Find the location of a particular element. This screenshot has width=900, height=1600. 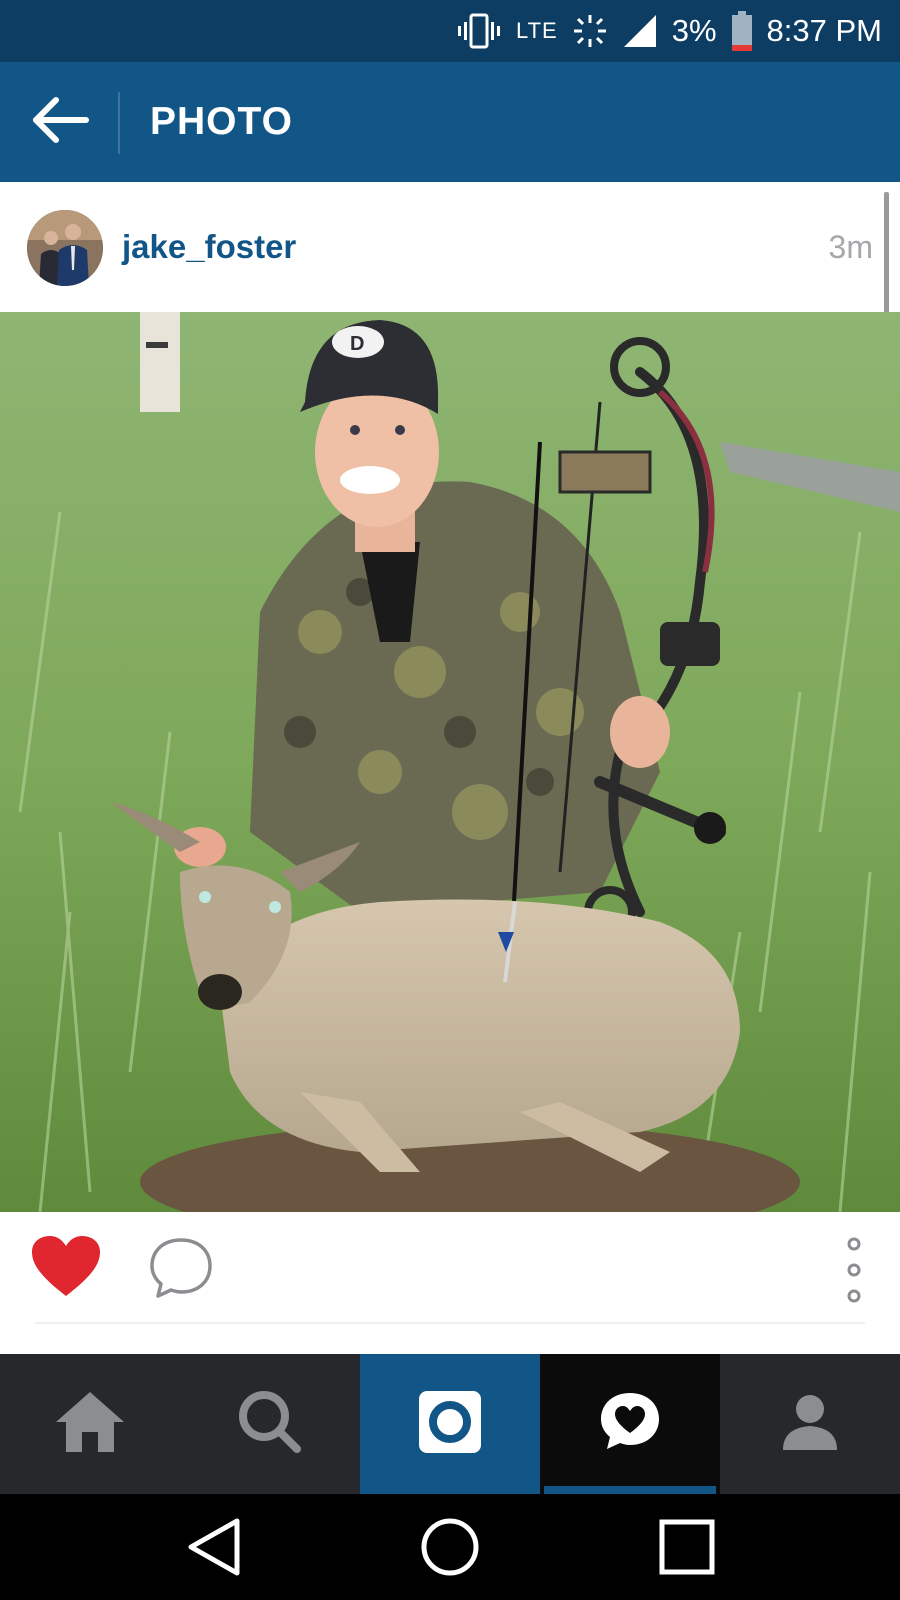

system-home-button is located at coordinates (450, 1549).